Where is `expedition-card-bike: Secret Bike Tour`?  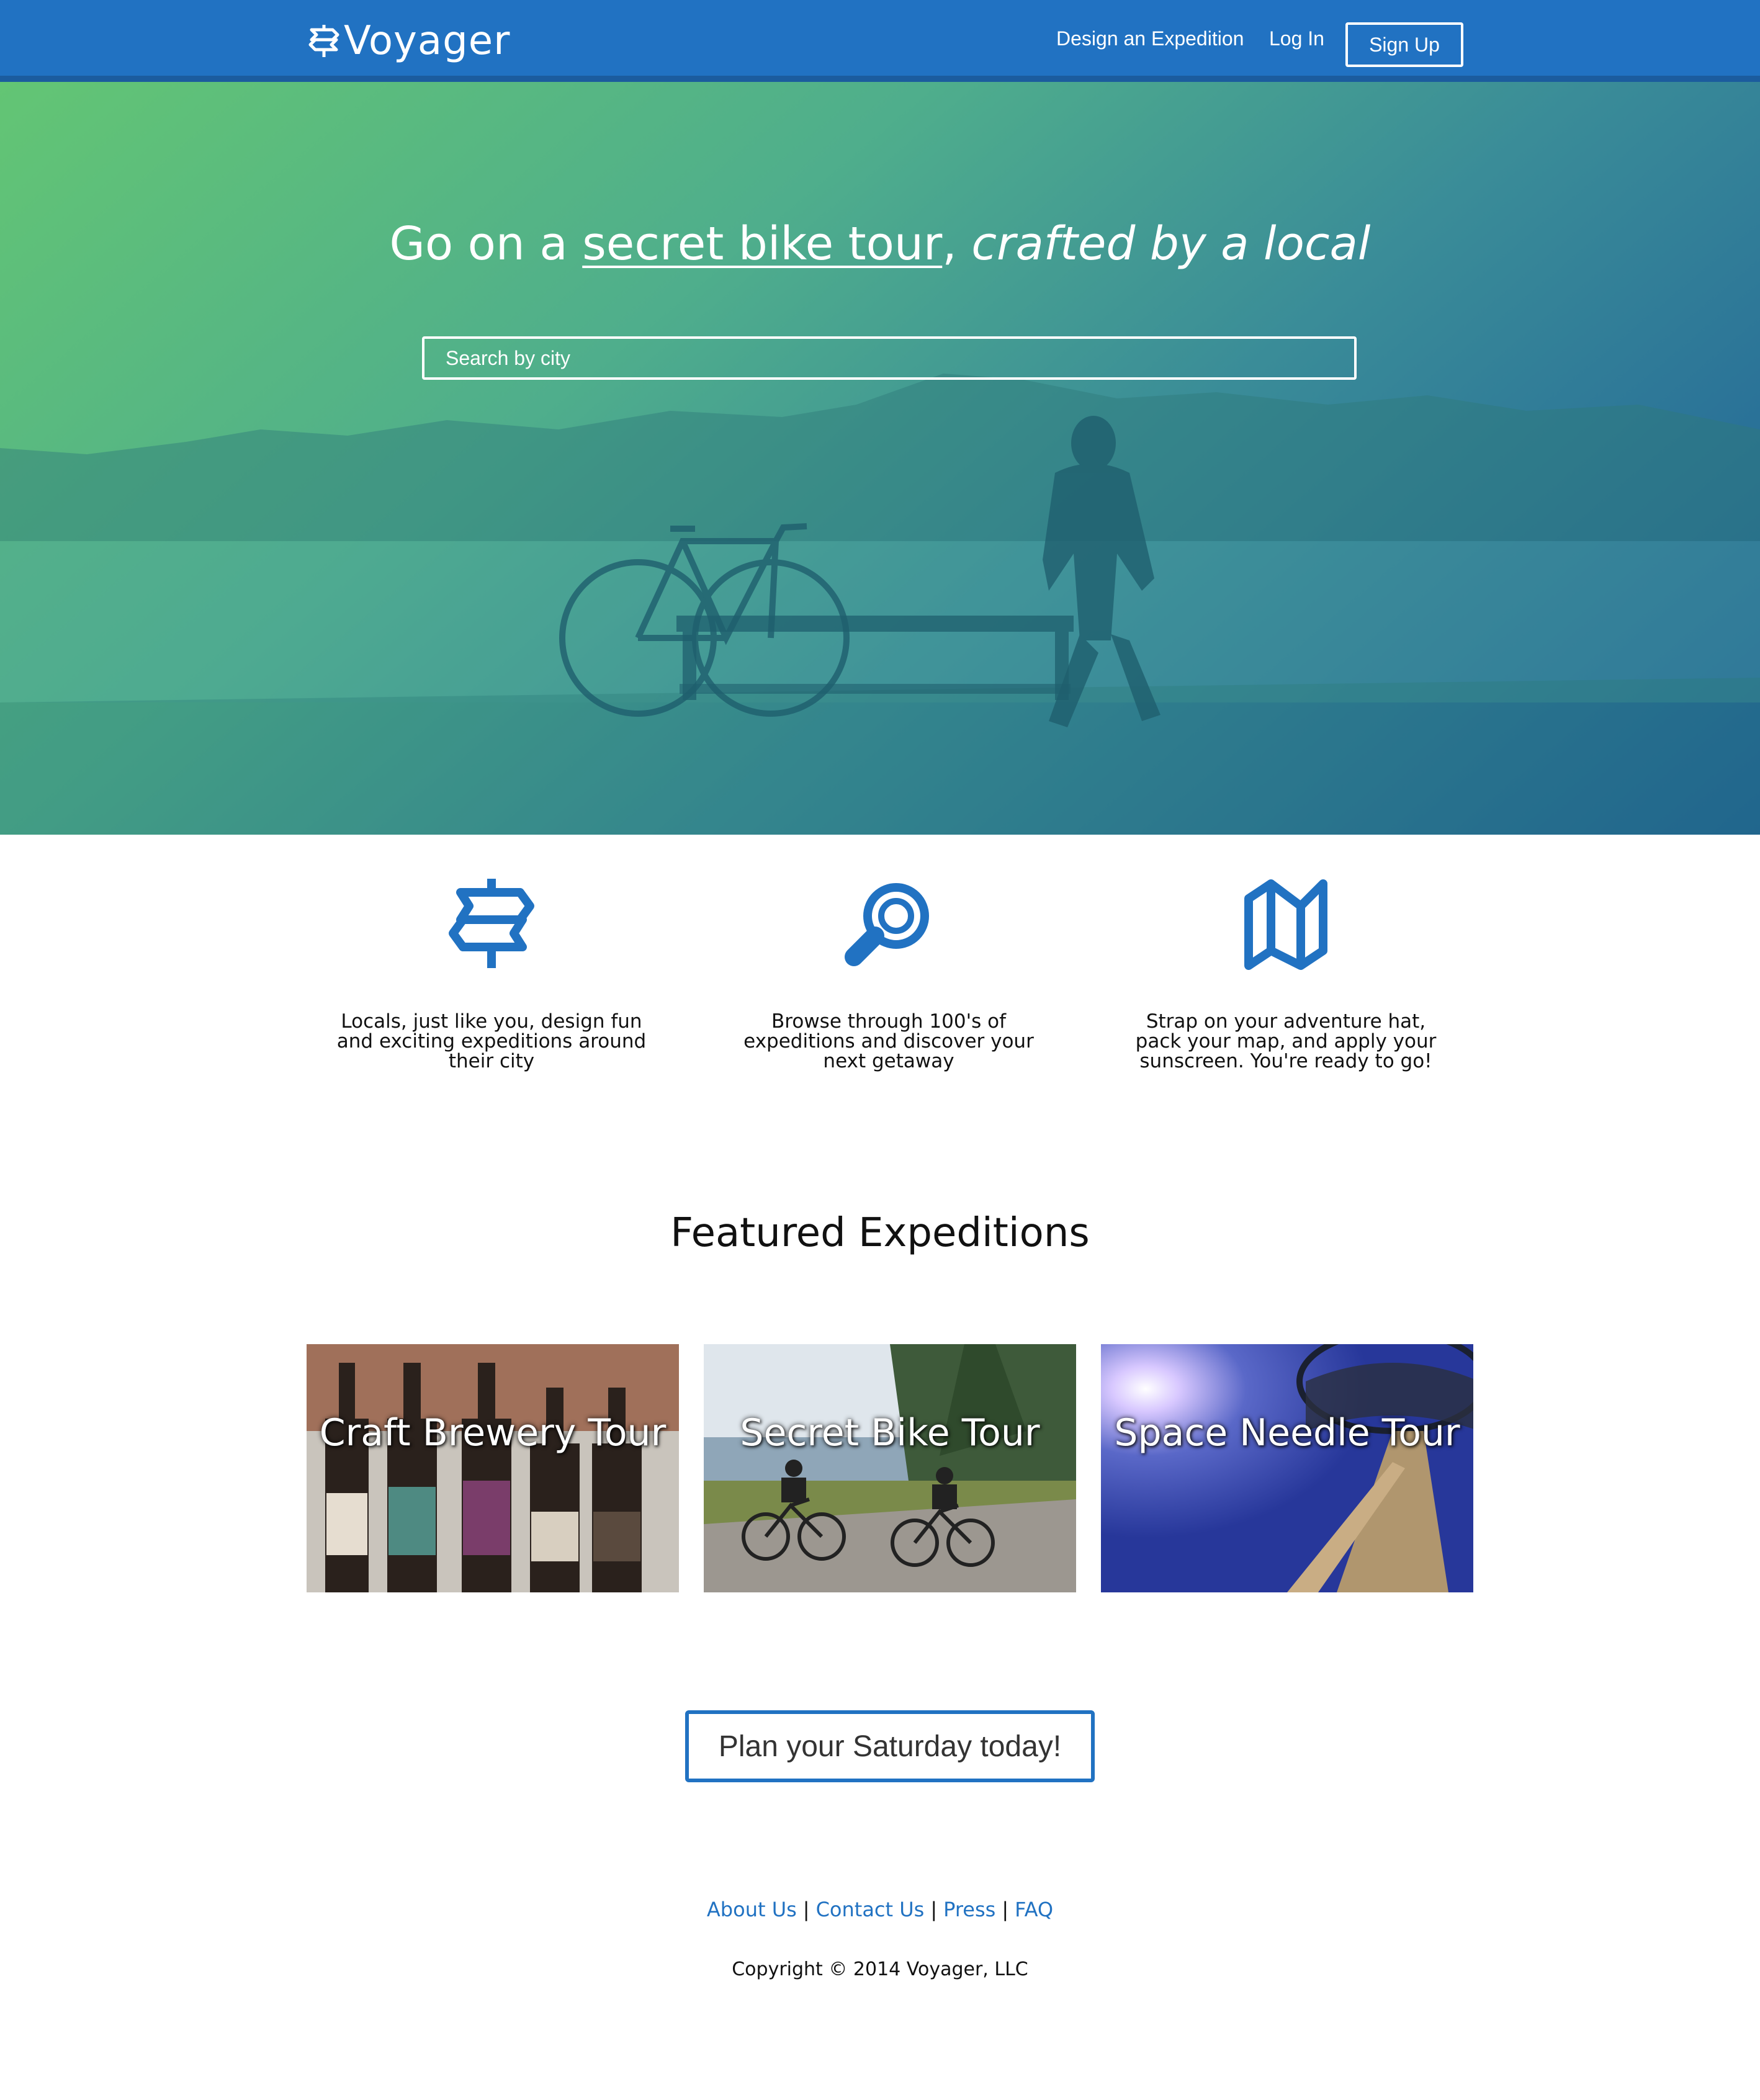 expedition-card-bike: Secret Bike Tour is located at coordinates (890, 1468).